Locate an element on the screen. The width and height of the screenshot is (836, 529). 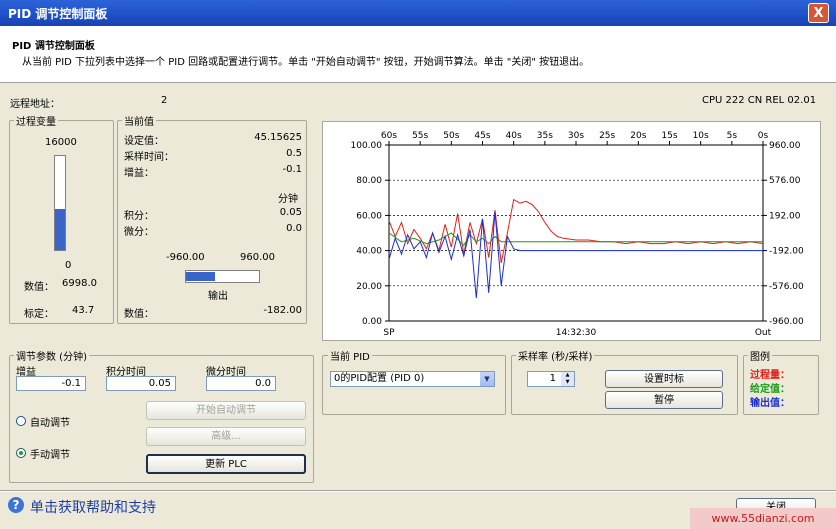
y-right-tick-label: -576.00 is located at coordinates (786, 287).